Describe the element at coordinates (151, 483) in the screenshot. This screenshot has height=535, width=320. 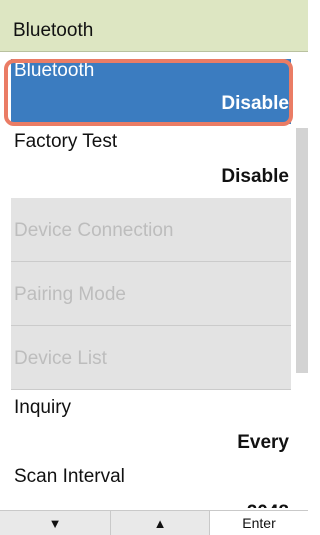
I see `list-item-scan-interval: Scan Interval 2048` at that location.